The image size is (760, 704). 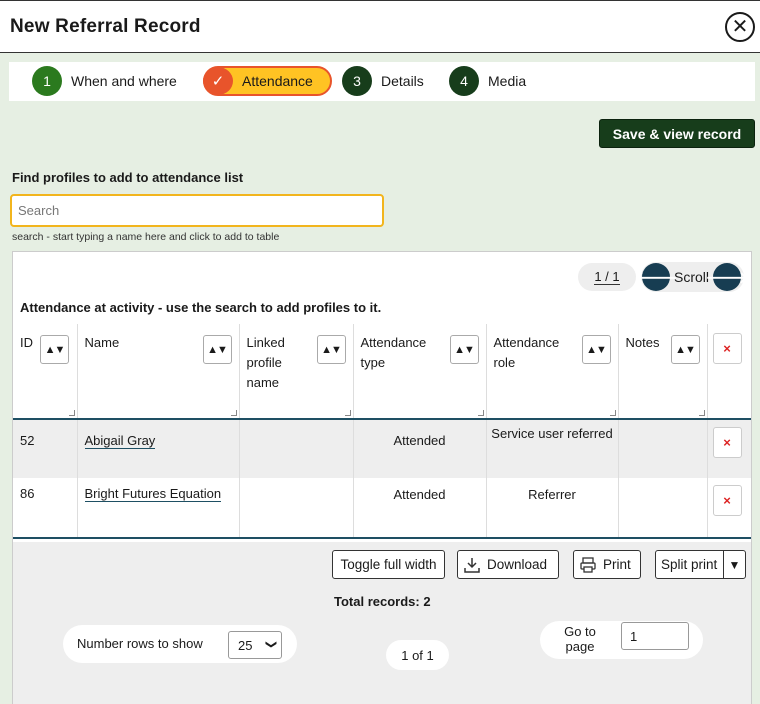 What do you see at coordinates (552, 508) in the screenshot?
I see `cell-attendance-role: Referrer` at bounding box center [552, 508].